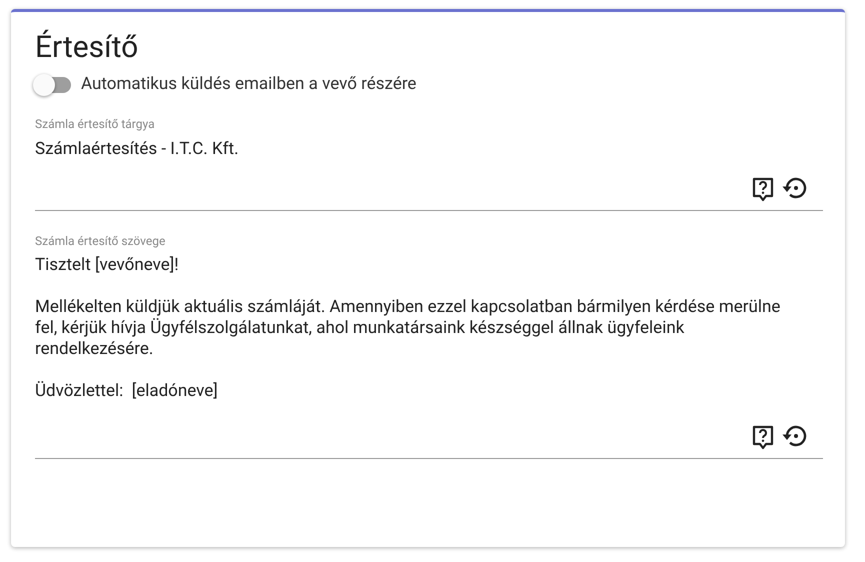 This screenshot has height=562, width=865. Describe the element at coordinates (95, 124) in the screenshot. I see `field-label: Számla értesítő tárgya` at that location.